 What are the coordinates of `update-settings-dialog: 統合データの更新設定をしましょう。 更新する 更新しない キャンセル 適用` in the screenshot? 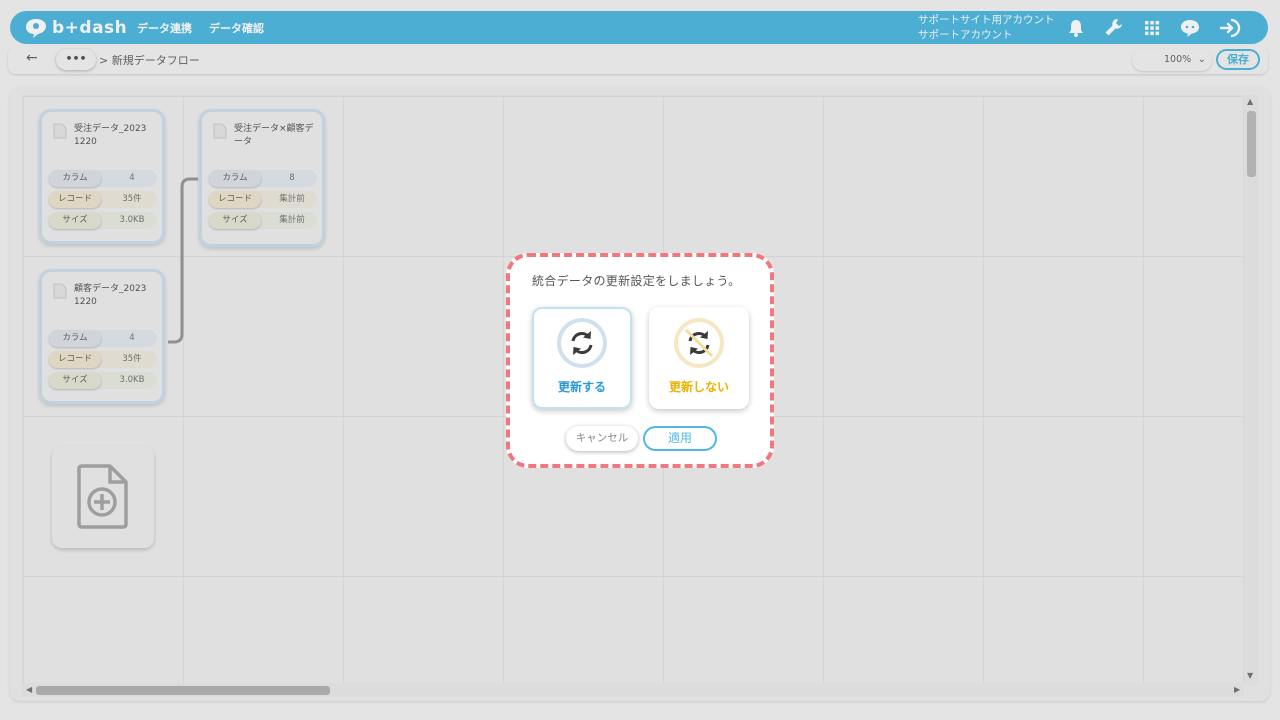 It's located at (640, 360).